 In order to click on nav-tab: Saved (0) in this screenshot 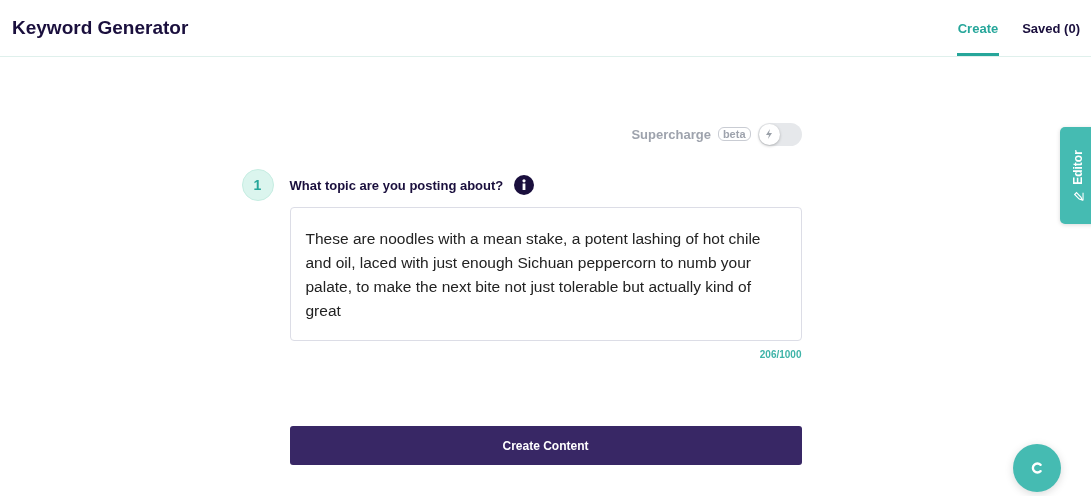, I will do `click(1051, 28)`.